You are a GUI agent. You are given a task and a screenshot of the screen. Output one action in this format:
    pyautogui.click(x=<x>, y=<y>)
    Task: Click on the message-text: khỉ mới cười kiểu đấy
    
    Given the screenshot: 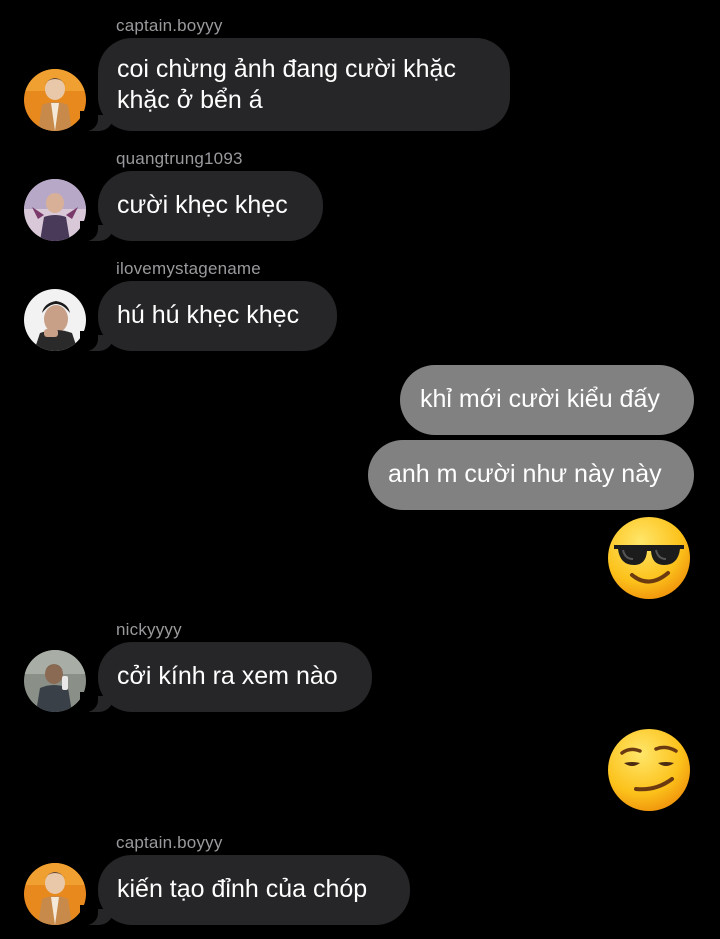 What is the action you would take?
    pyautogui.click(x=540, y=399)
    